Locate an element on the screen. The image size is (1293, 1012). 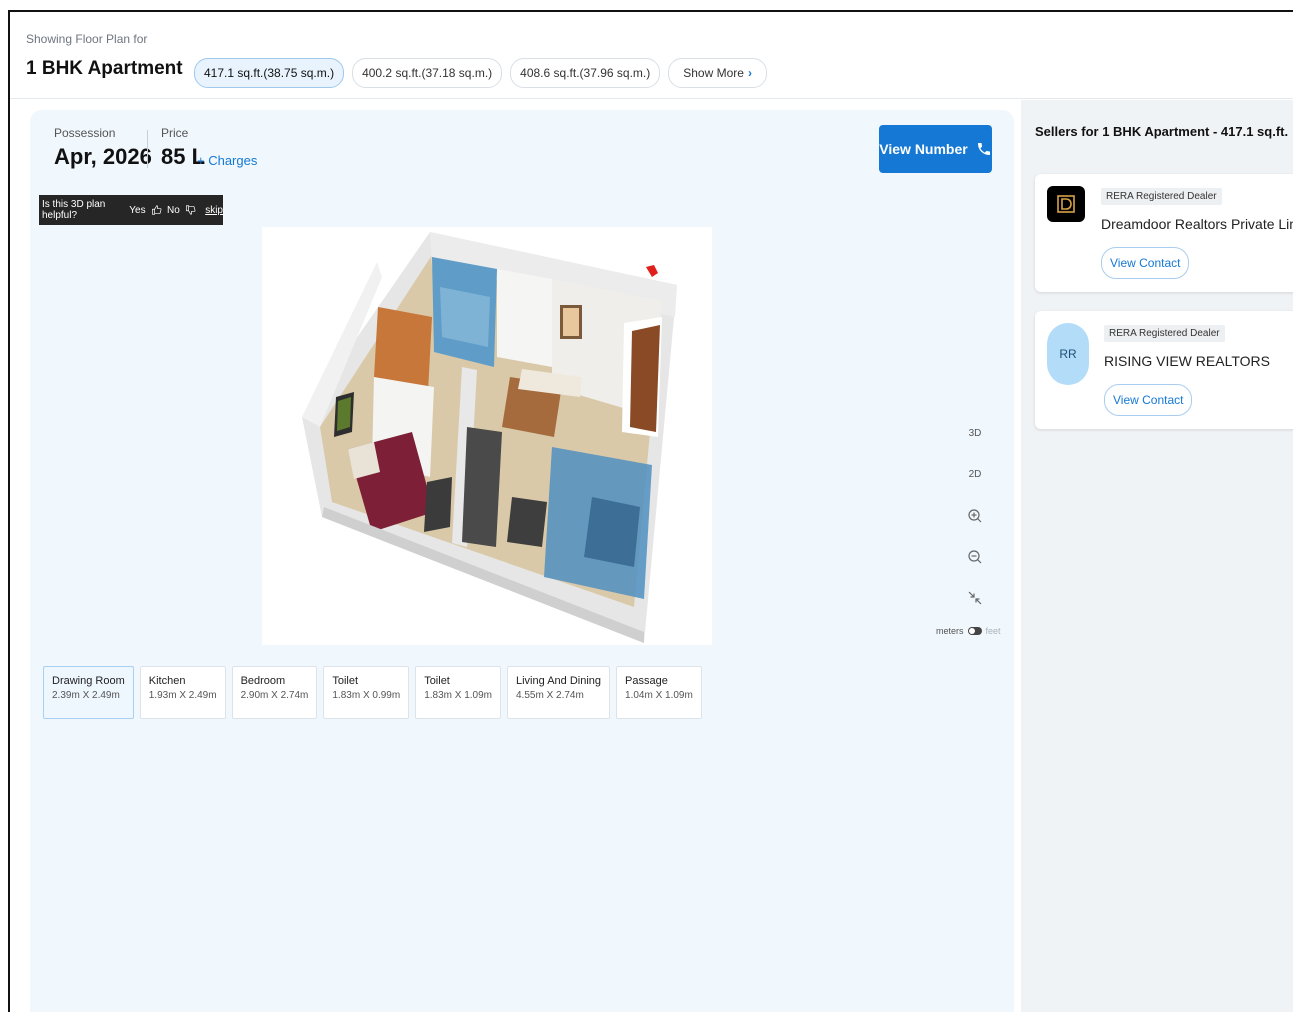
room-tile-toilet-1: Toilet 1.83m X 0.99m is located at coordinates (366, 692).